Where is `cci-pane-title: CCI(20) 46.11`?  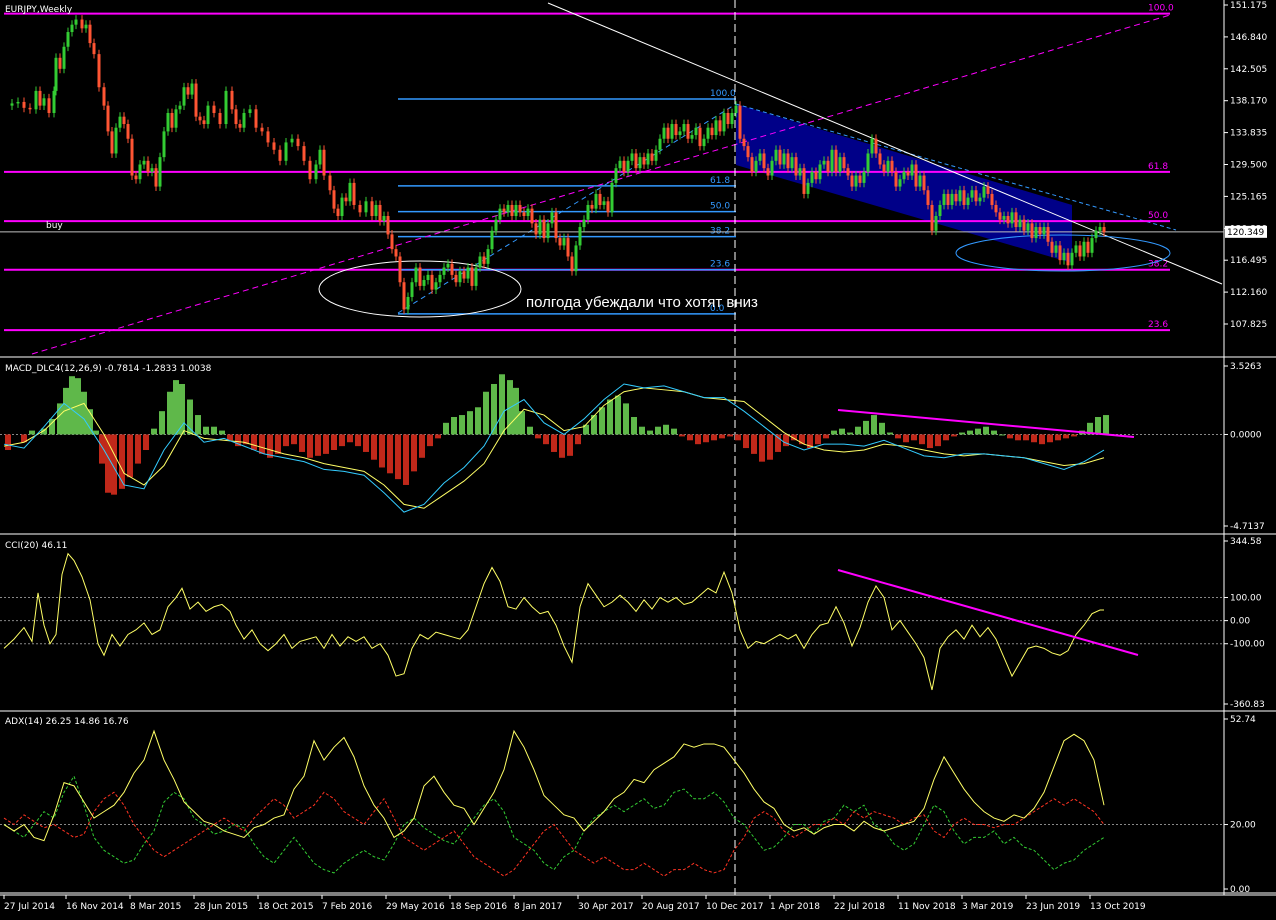
cci-pane-title: CCI(20) 46.11 is located at coordinates (36, 546).